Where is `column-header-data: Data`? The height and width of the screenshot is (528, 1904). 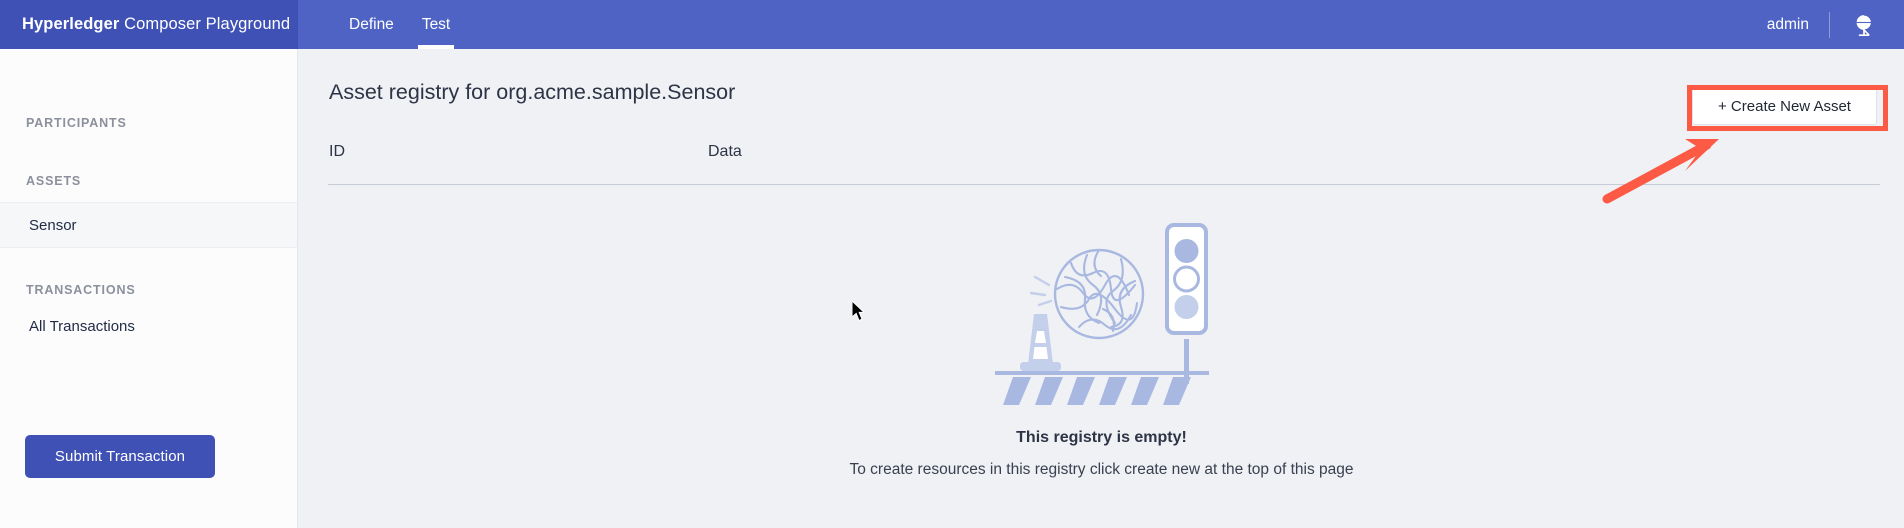
column-header-data: Data is located at coordinates (725, 151).